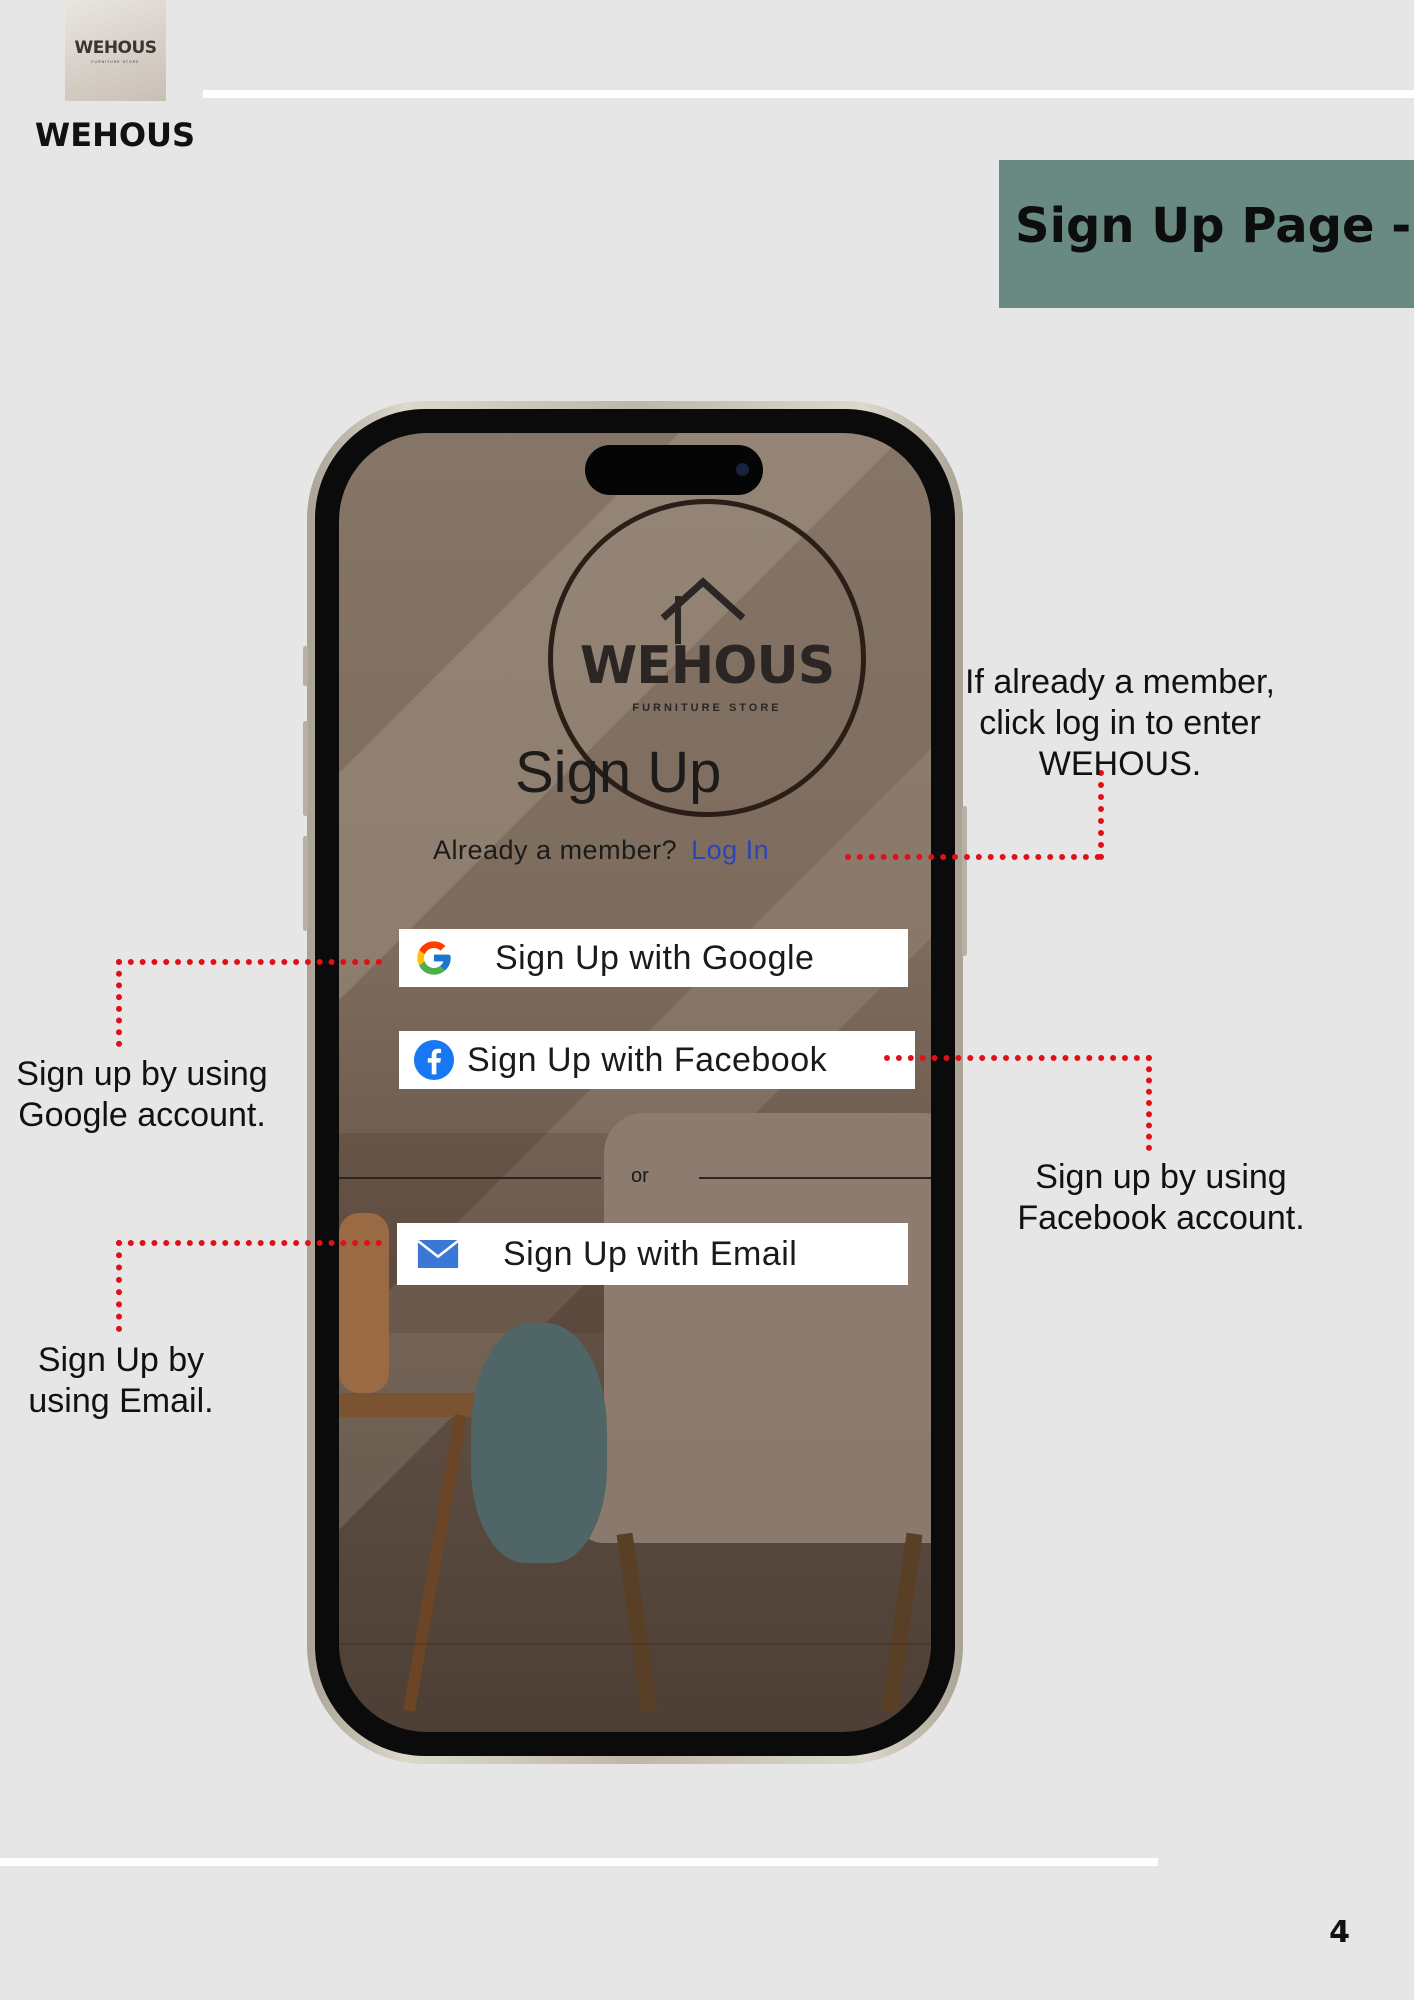 The height and width of the screenshot is (2000, 1414). I want to click on signup-google-button: Sign Up with Google, so click(653, 958).